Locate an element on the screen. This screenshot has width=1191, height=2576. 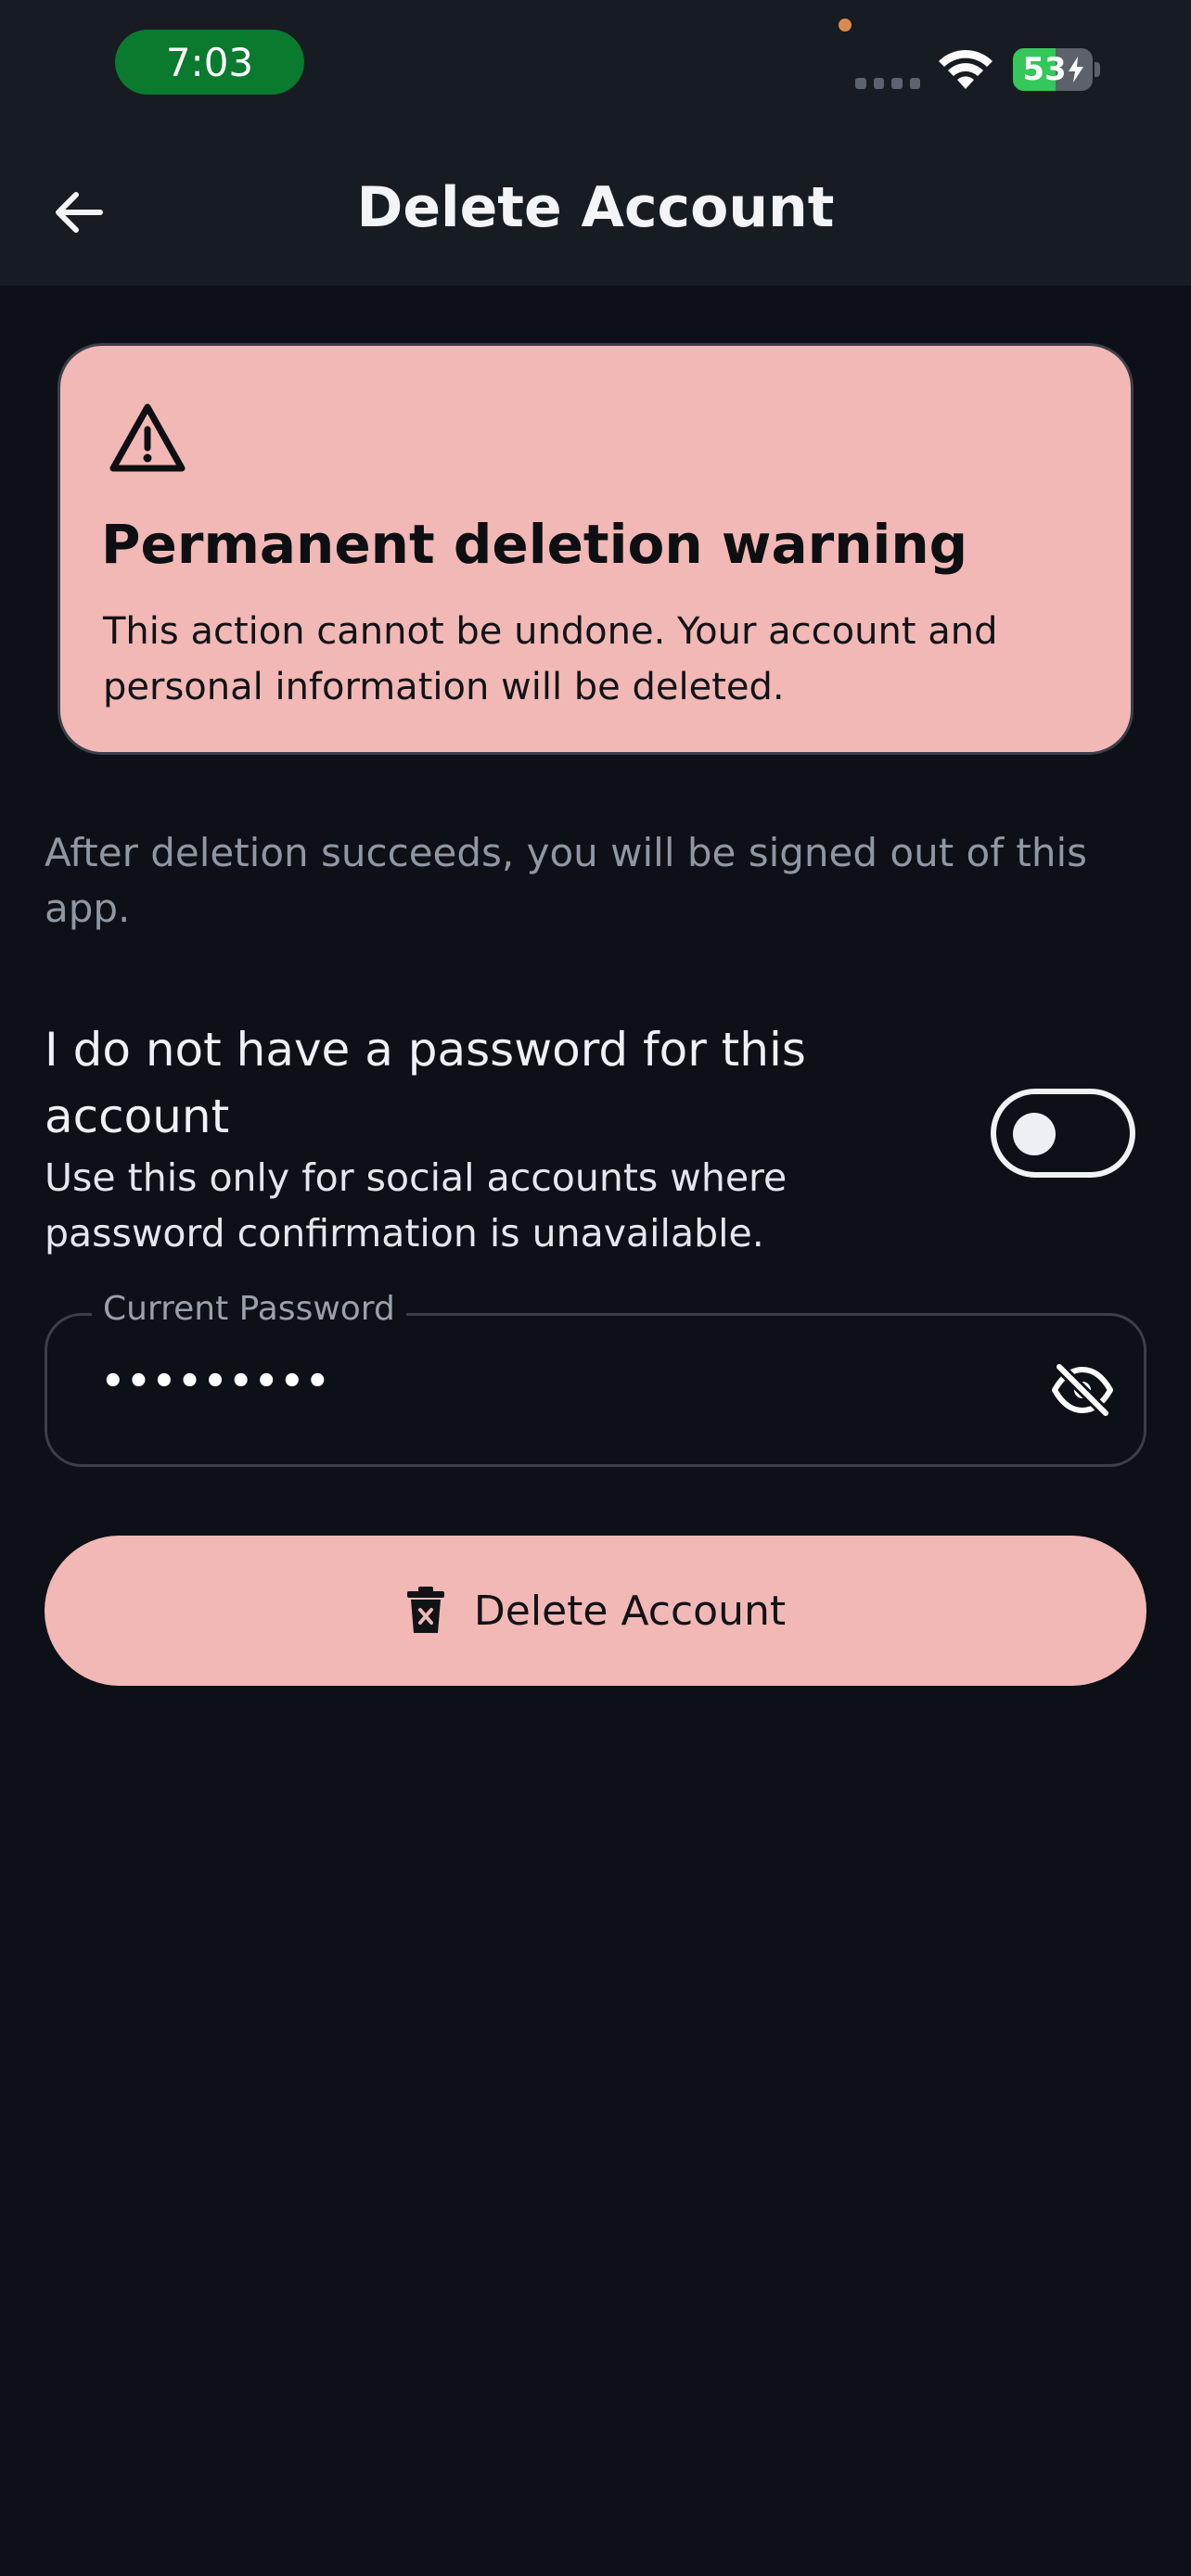
current-password-label: Current Password is located at coordinates (249, 1309).